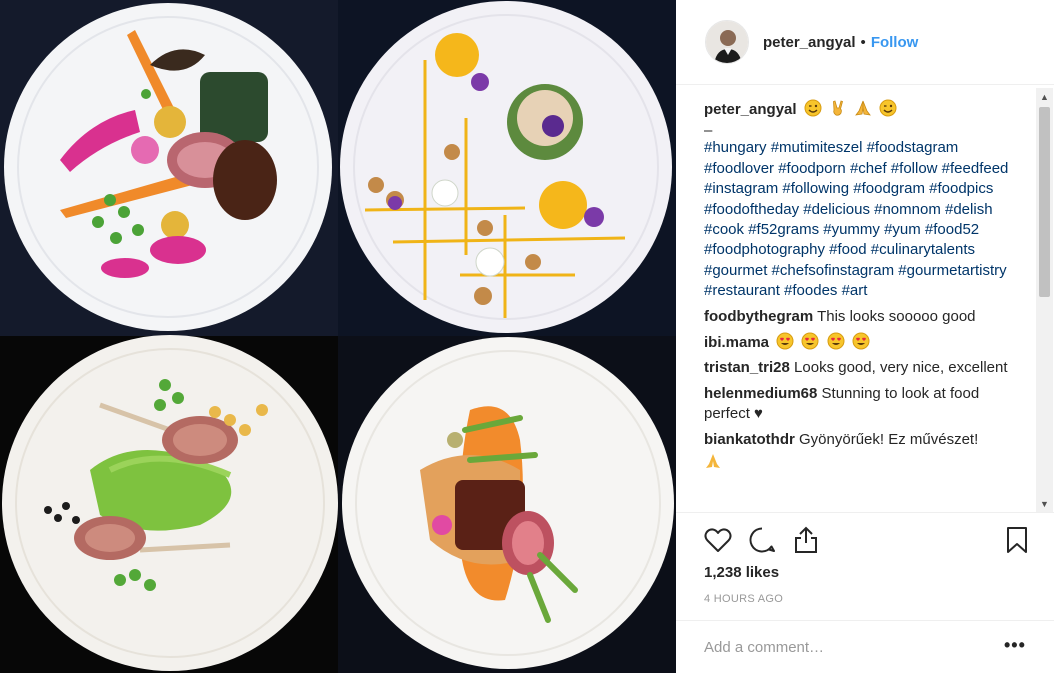  What do you see at coordinates (838, 108) in the screenshot?
I see `victory-hand-icon` at bounding box center [838, 108].